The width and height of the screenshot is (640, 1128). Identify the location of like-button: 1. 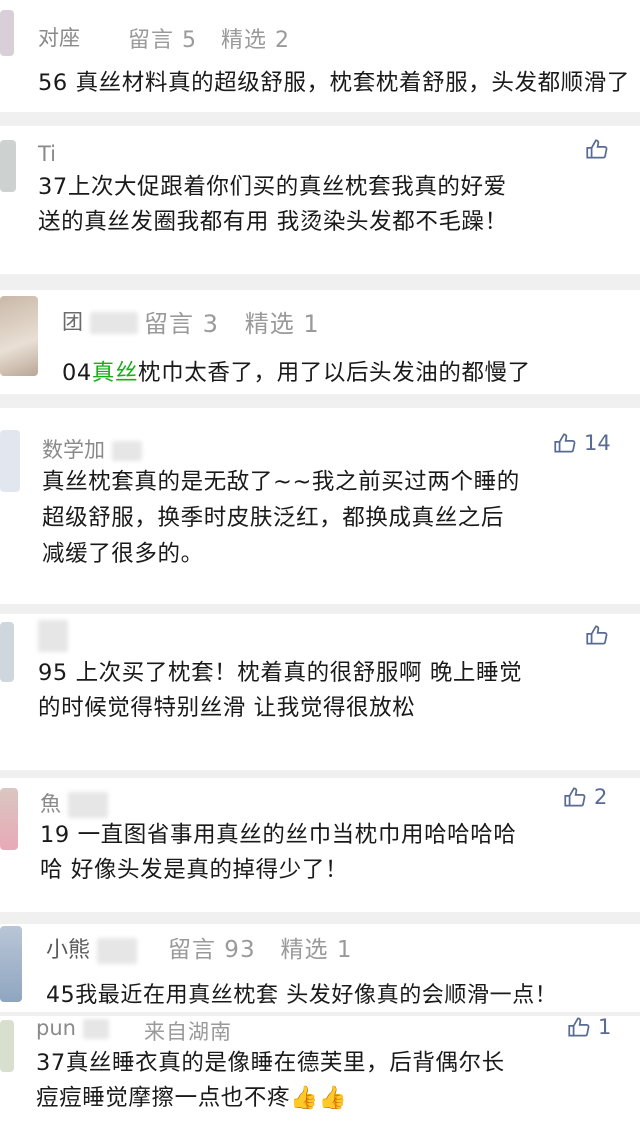
(588, 1028).